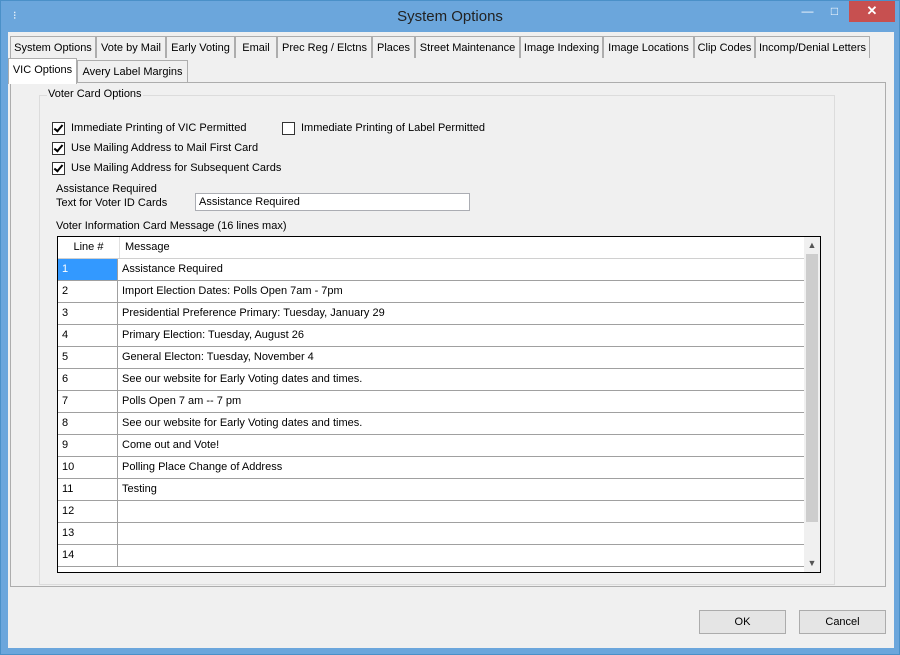  Describe the element at coordinates (431, 336) in the screenshot. I see `table-row: 4 Primary Election: Tuesday, August 26` at that location.